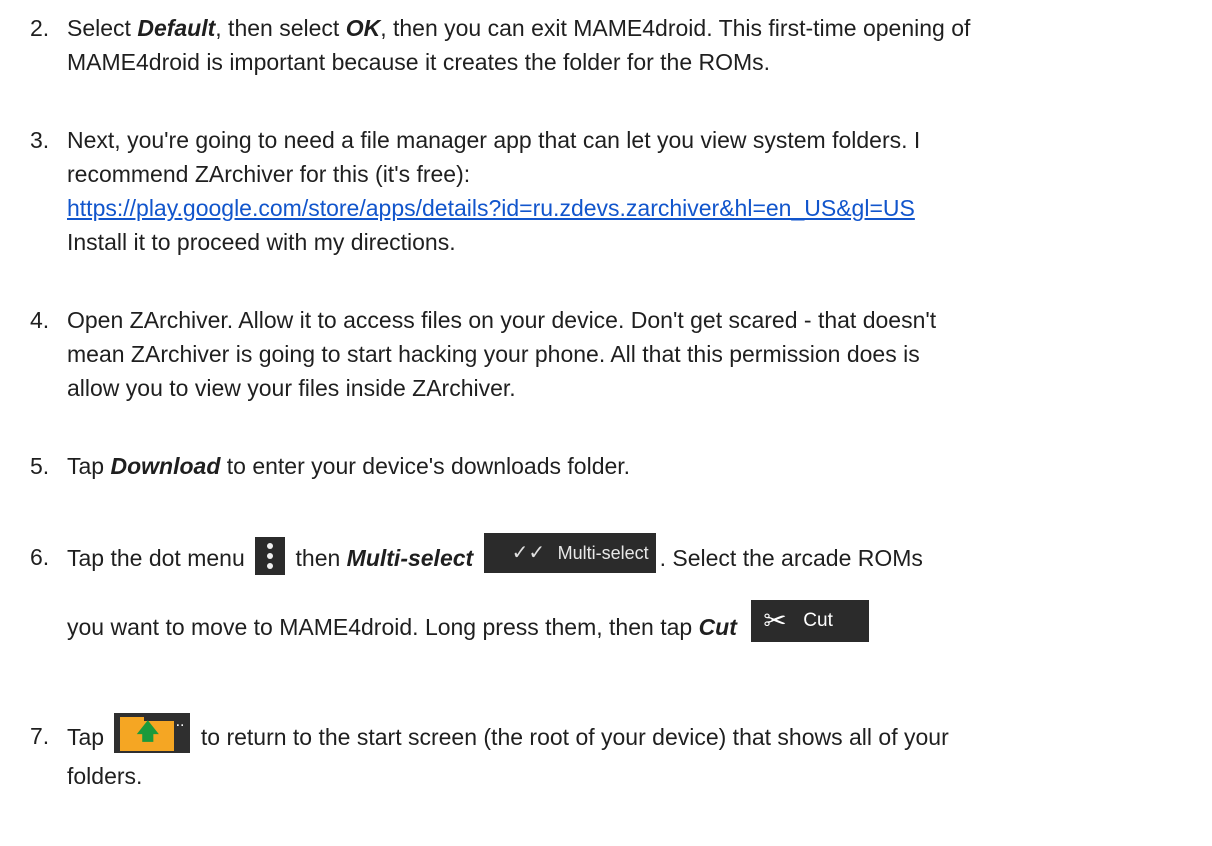 The width and height of the screenshot is (1212, 846). Describe the element at coordinates (410, 558) in the screenshot. I see `multi-select-label: Multi-select` at that location.